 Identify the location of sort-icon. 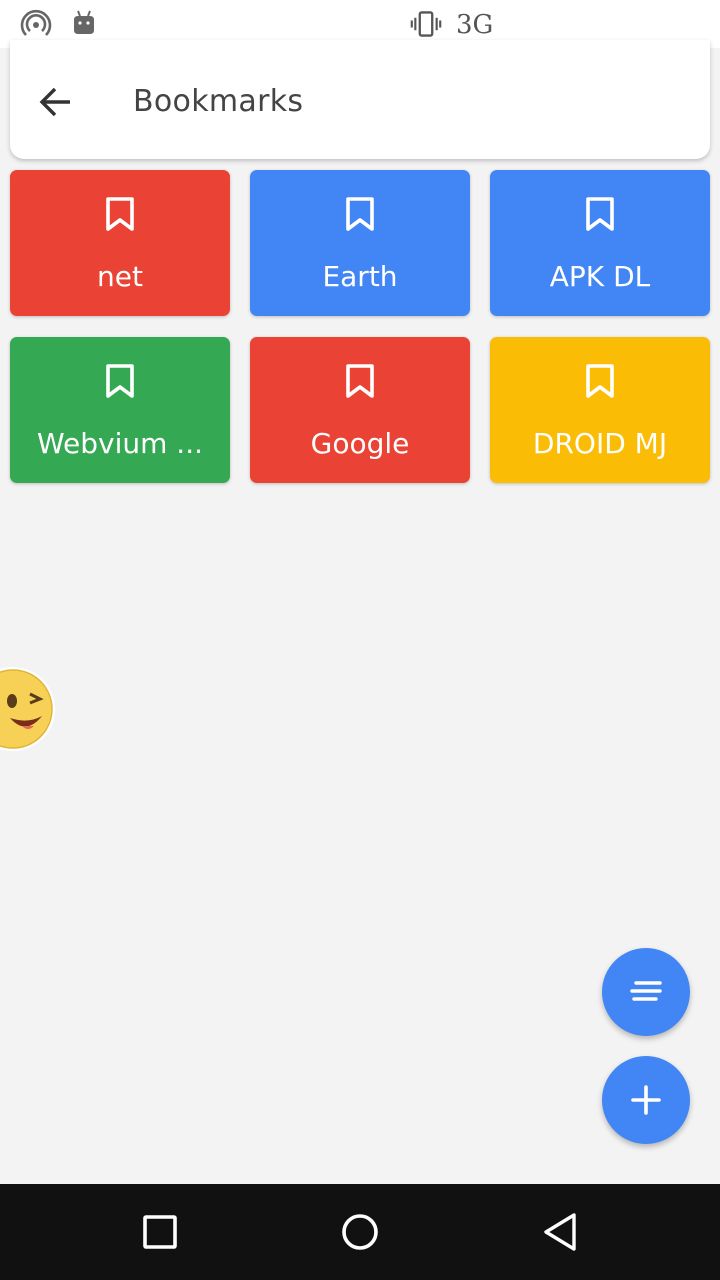
(646, 991).